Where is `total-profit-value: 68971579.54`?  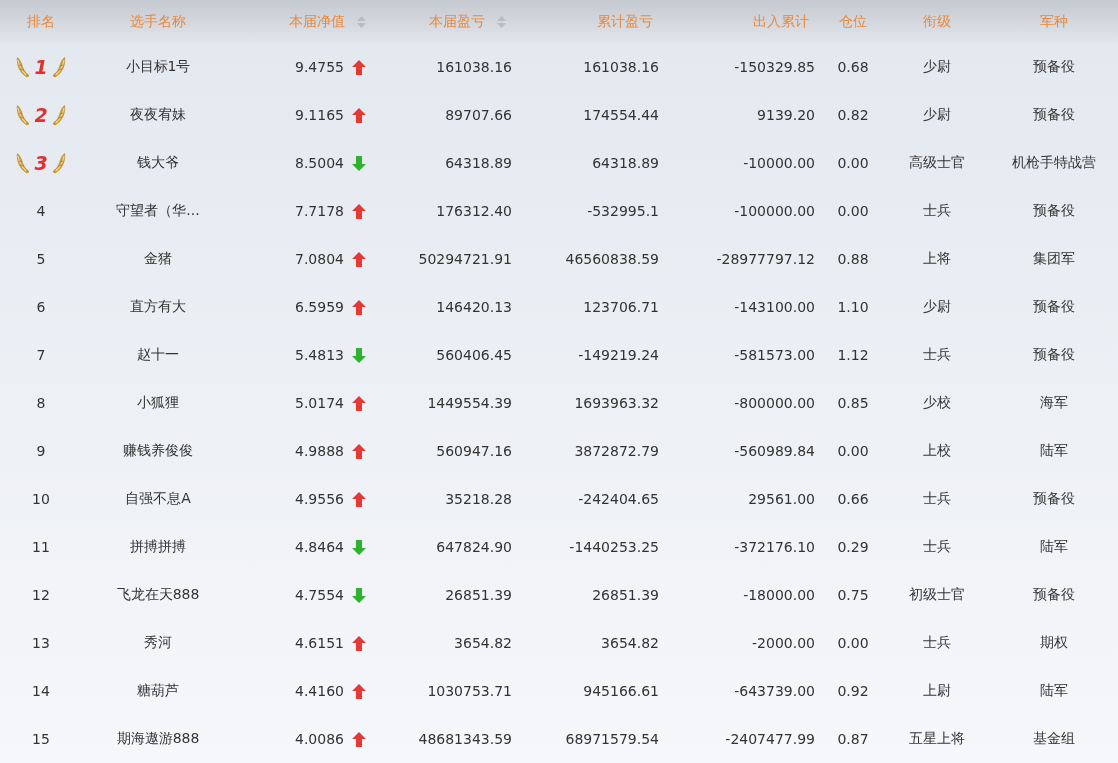
total-profit-value: 68971579.54 is located at coordinates (612, 739).